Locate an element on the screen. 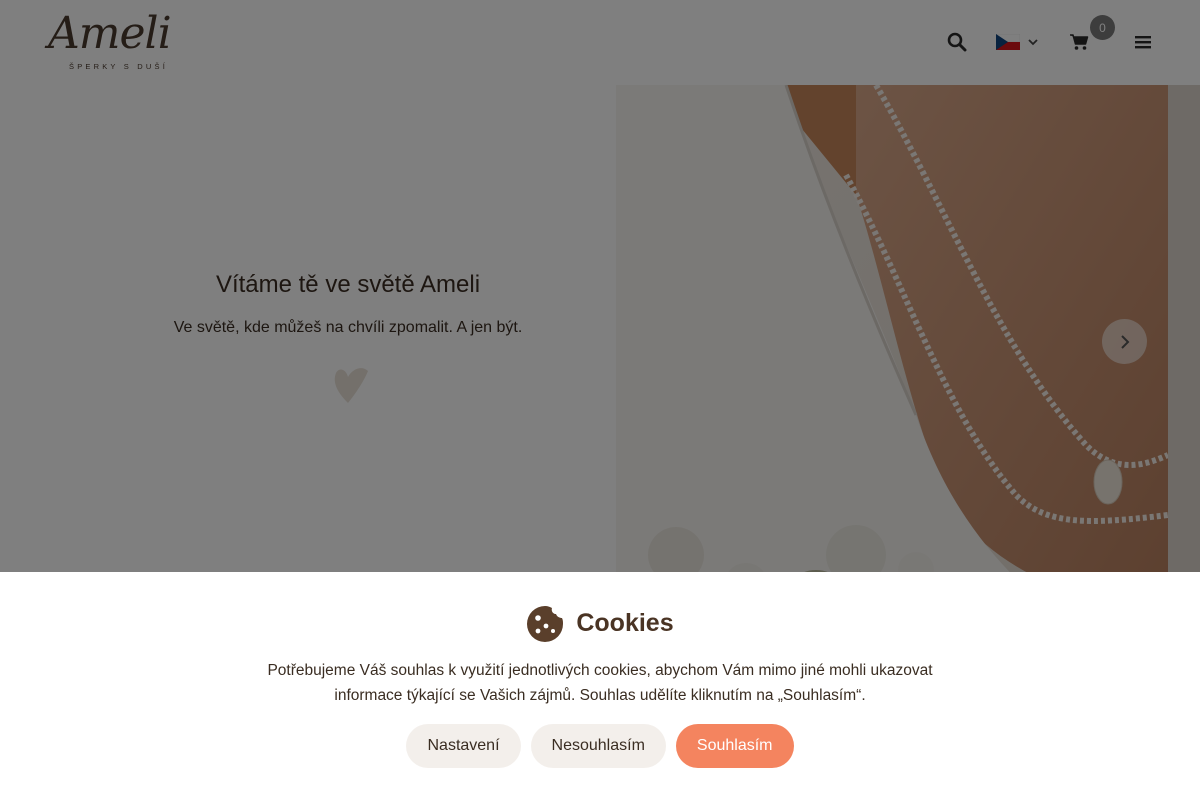  cookie-title: Cookies is located at coordinates (625, 622).